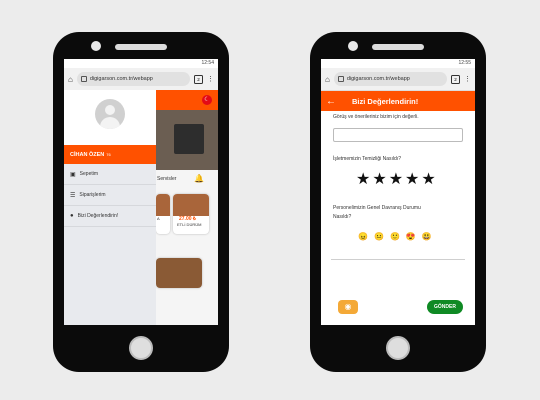 The width and height of the screenshot is (540, 400). I want to click on star-rating: ★ ★ ★ ★ ★, so click(398, 180).